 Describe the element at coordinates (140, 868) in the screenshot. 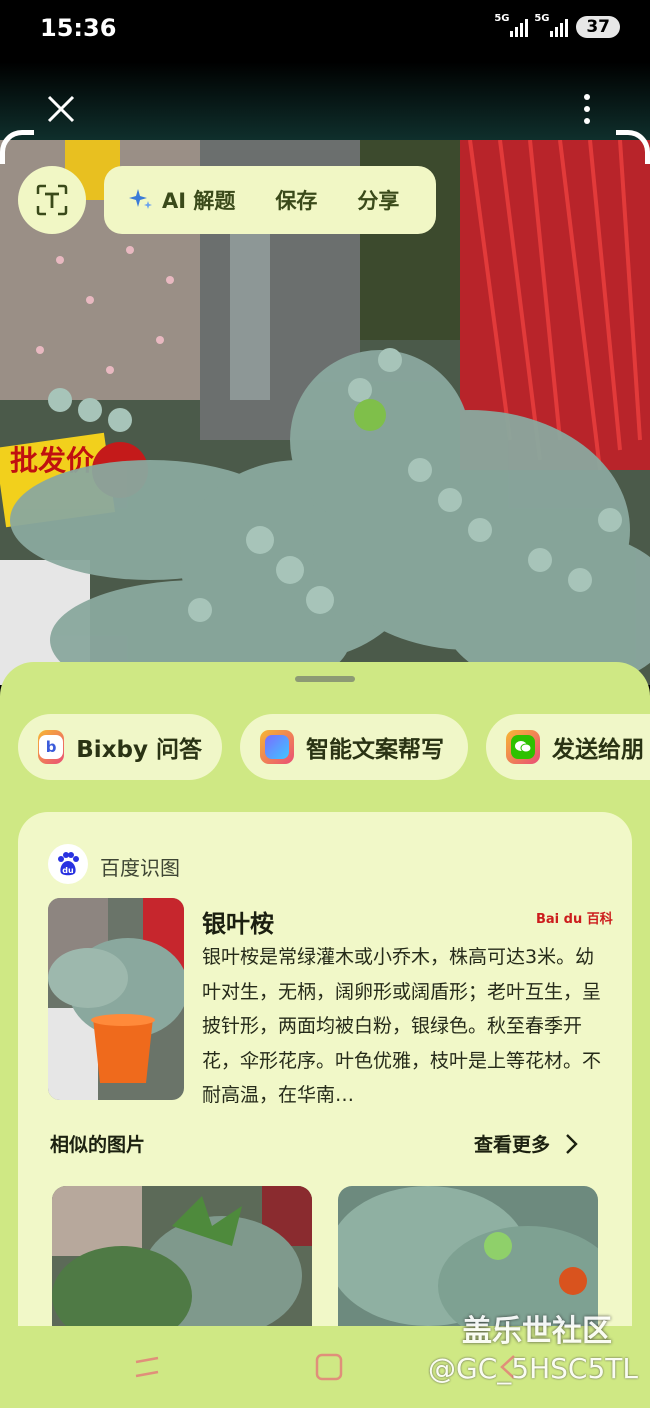

I see `source-label: 百度识图` at that location.